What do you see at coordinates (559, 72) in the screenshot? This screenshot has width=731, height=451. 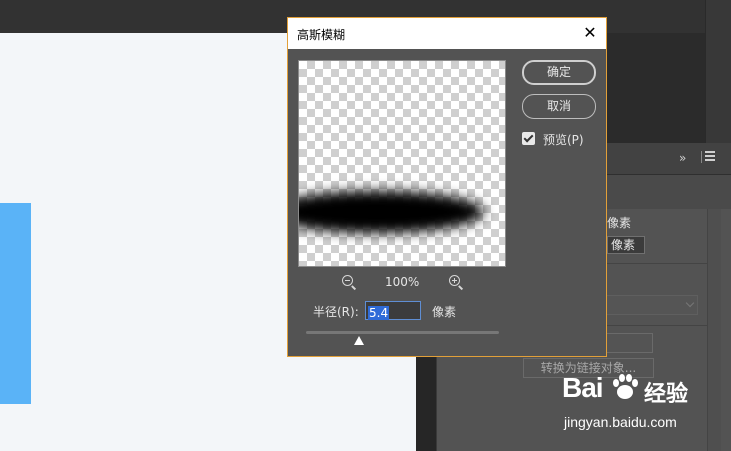 I see `ok-button: 确定` at bounding box center [559, 72].